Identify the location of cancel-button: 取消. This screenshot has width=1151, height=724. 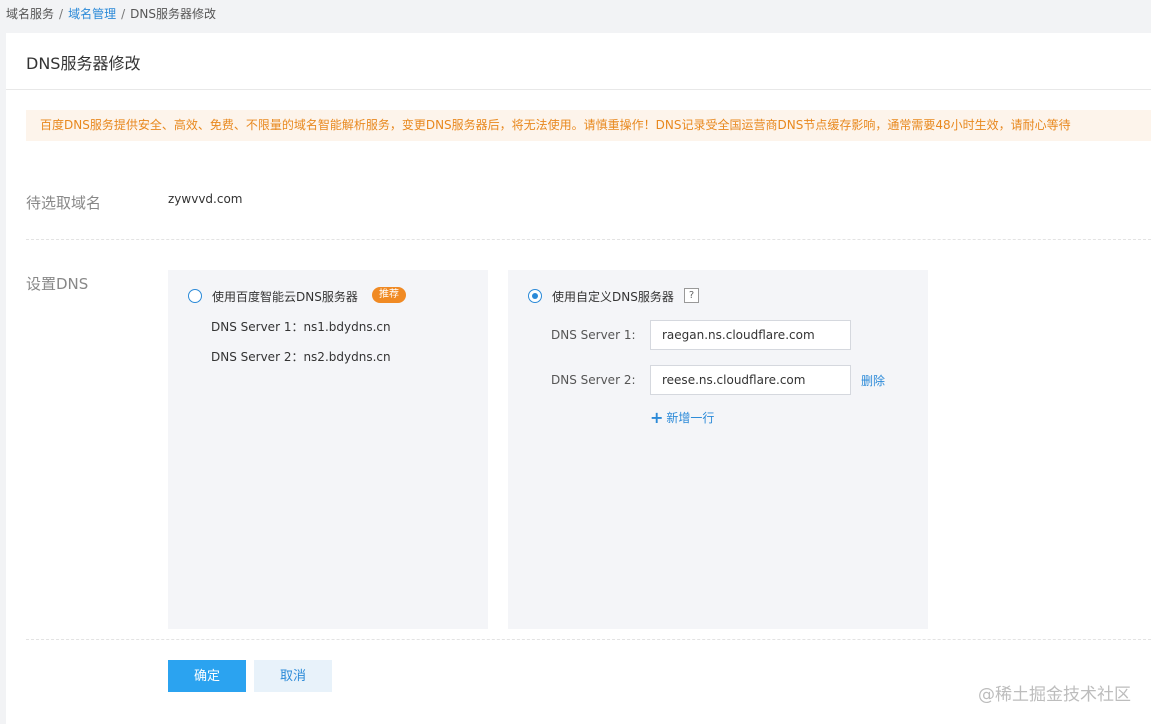
(293, 676).